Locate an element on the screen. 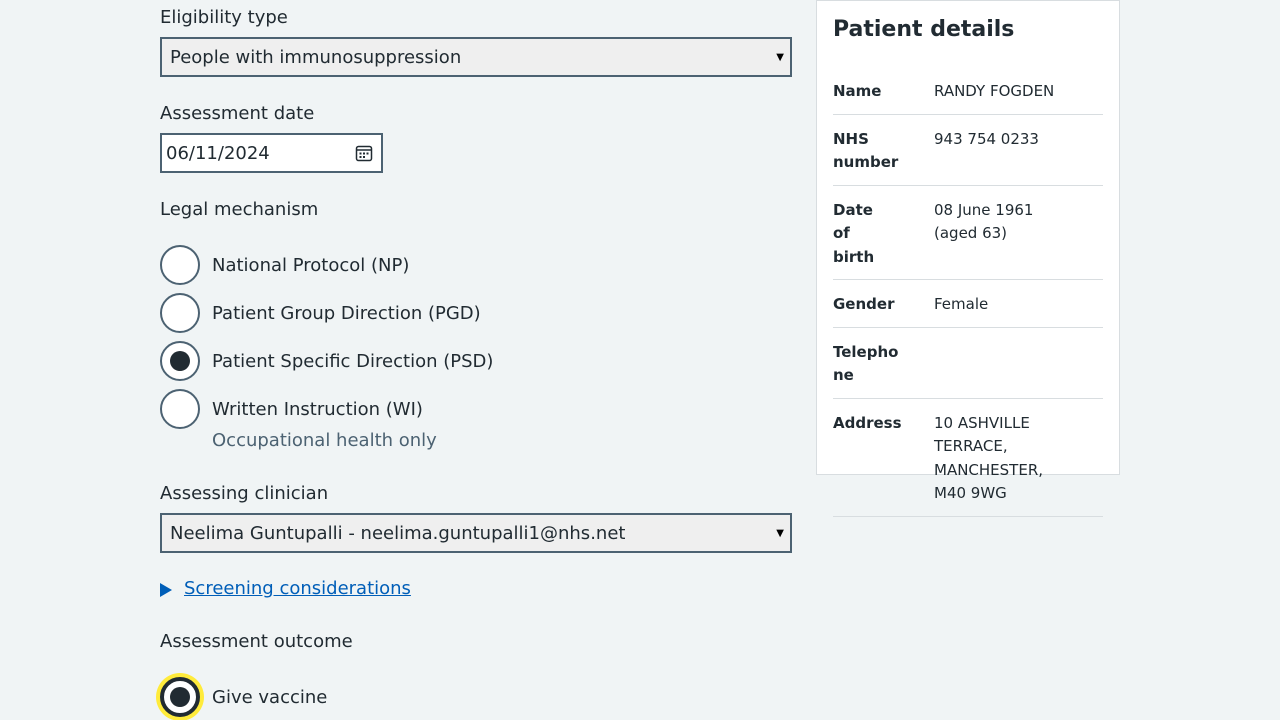 Image resolution: width=1280 pixels, height=720 pixels. radio-option-np: National Protocol (NP) is located at coordinates (284, 265).